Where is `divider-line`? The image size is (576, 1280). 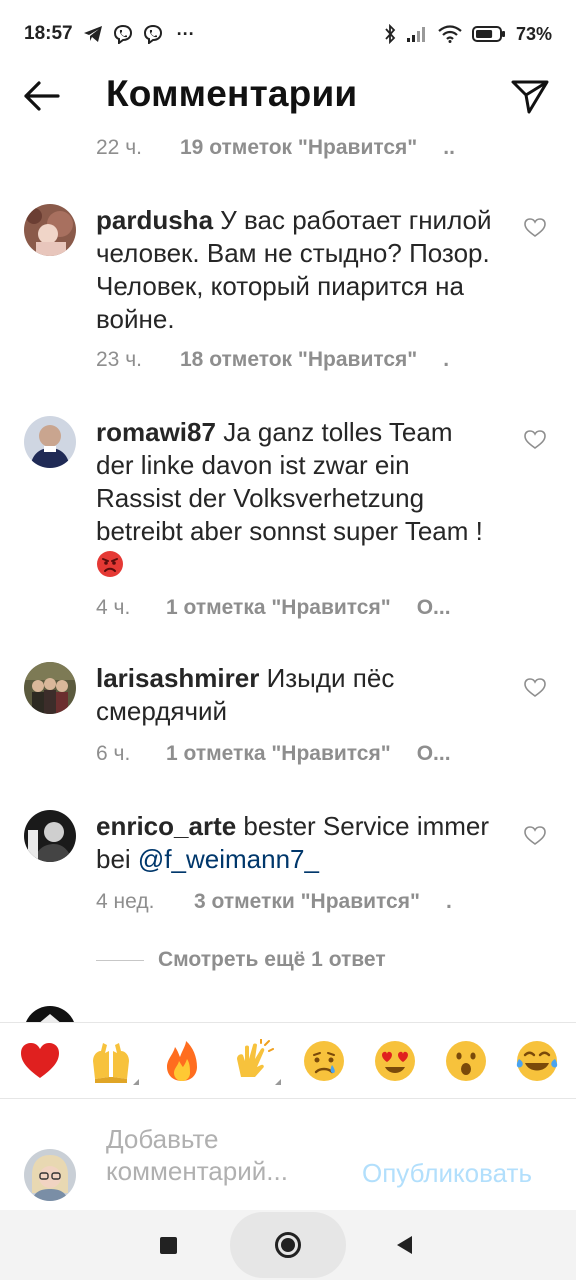
divider-line is located at coordinates (120, 960).